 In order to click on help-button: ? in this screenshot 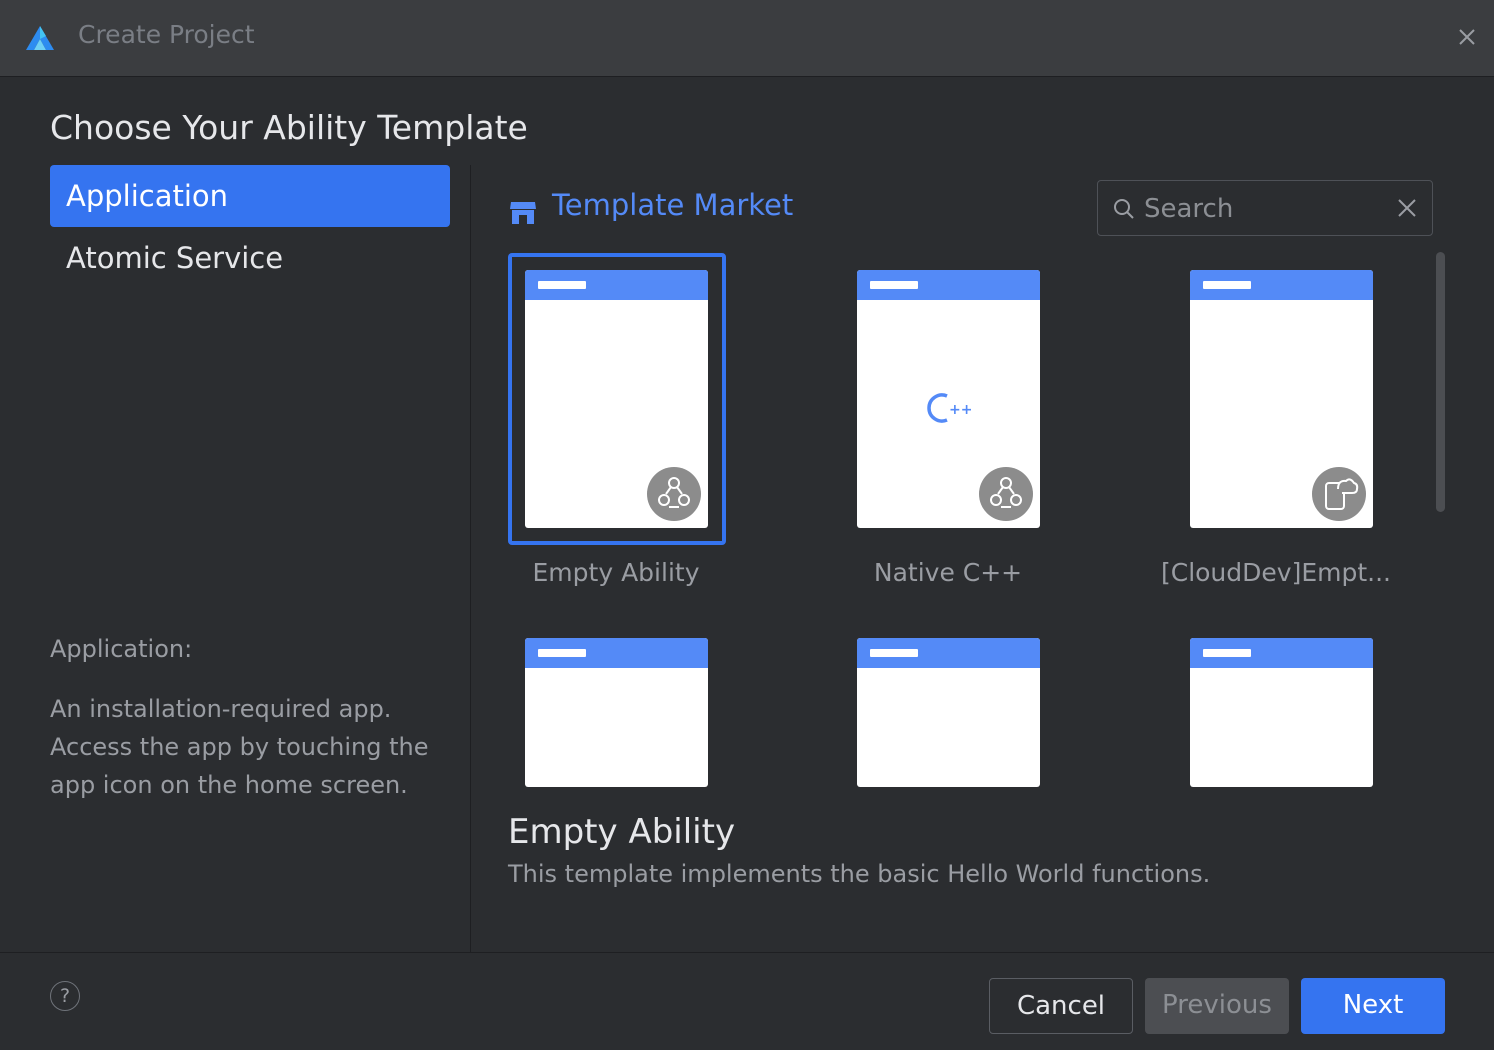, I will do `click(65, 996)`.